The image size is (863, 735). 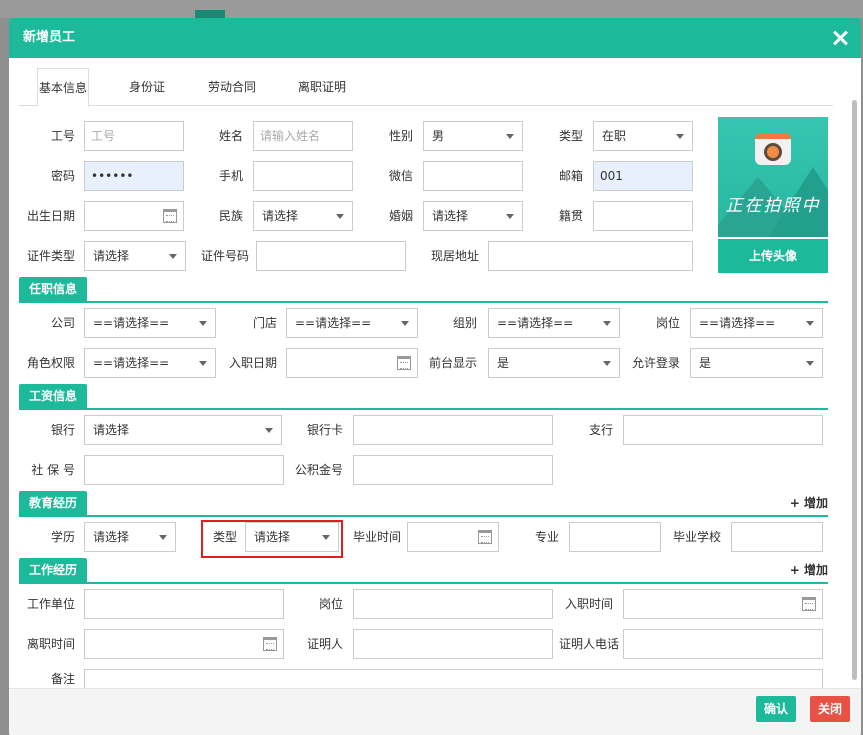 What do you see at coordinates (453, 604) in the screenshot?
I see `work-post-input` at bounding box center [453, 604].